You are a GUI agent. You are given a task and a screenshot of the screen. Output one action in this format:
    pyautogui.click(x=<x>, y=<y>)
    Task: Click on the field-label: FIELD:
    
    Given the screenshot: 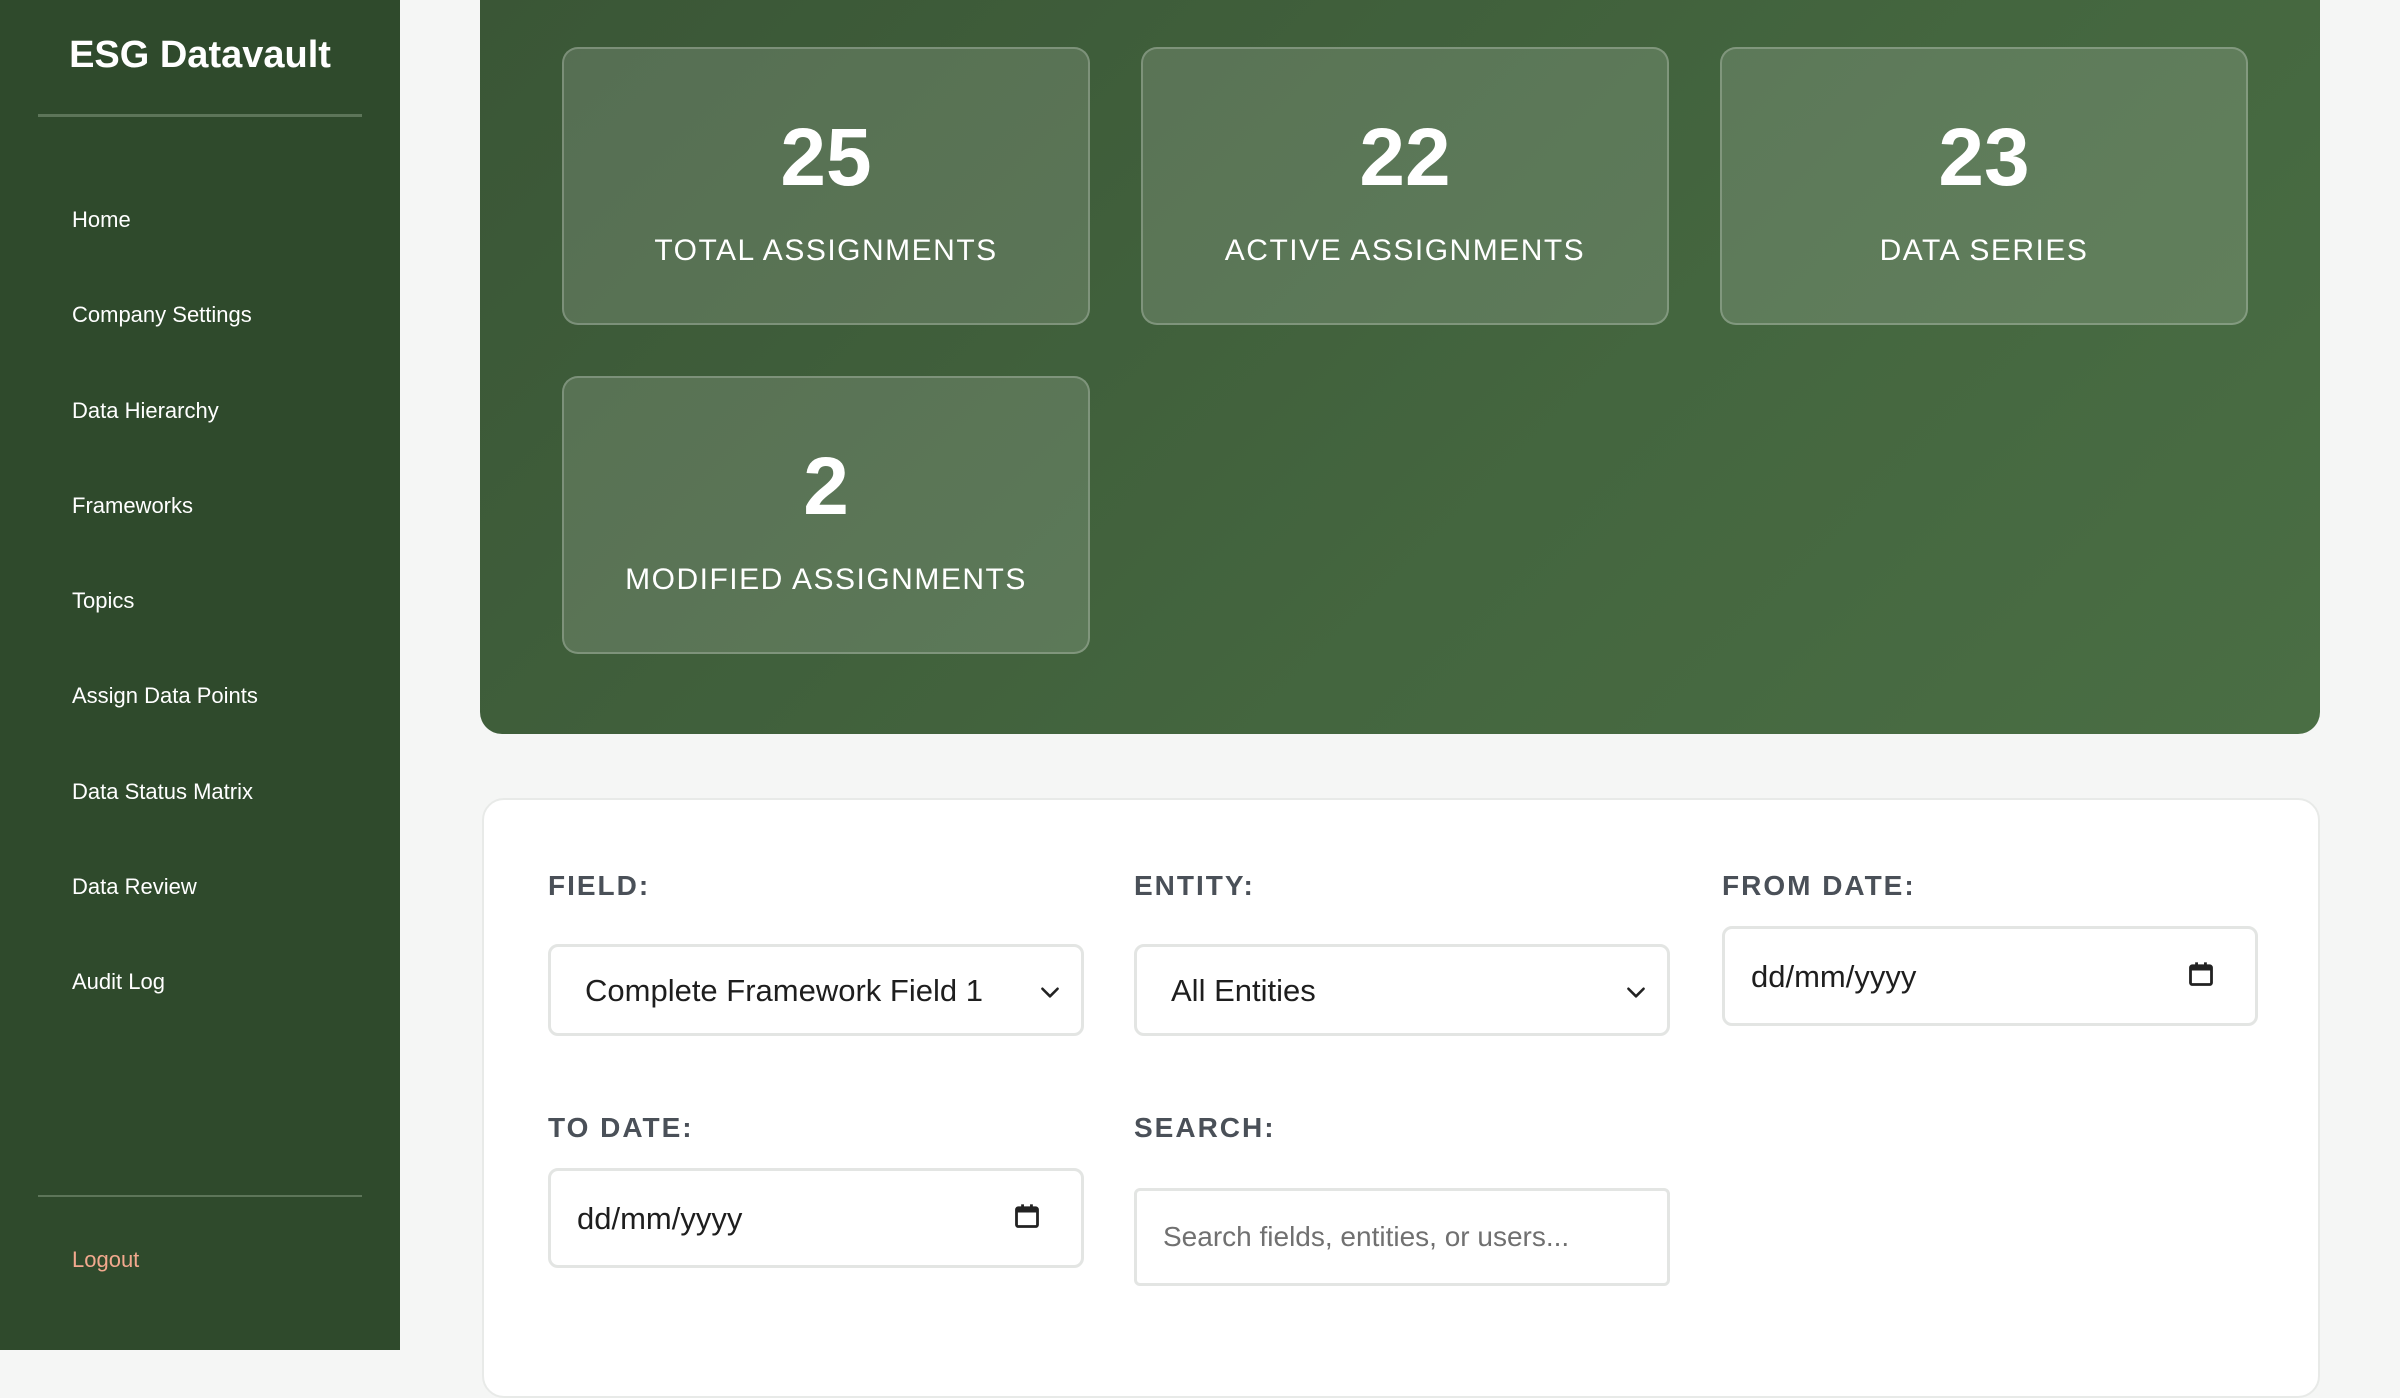 What is the action you would take?
    pyautogui.click(x=599, y=885)
    